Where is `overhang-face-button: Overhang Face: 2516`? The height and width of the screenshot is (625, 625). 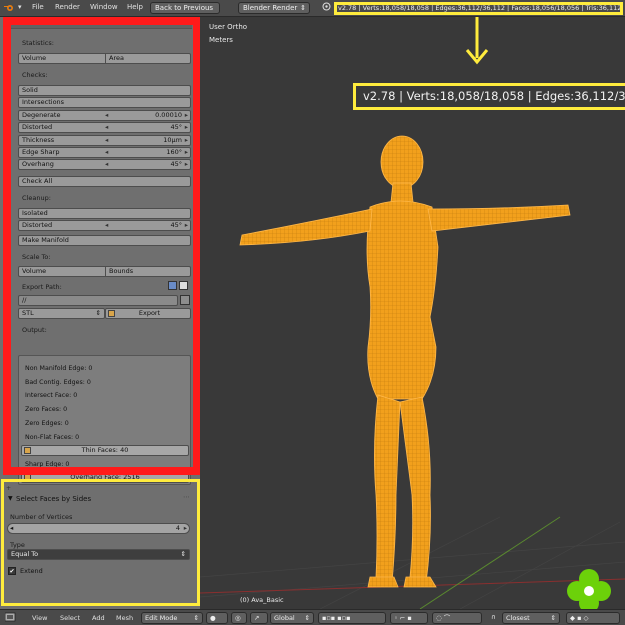
overhang-face-button: Overhang Face: 2516 is located at coordinates (105, 477).